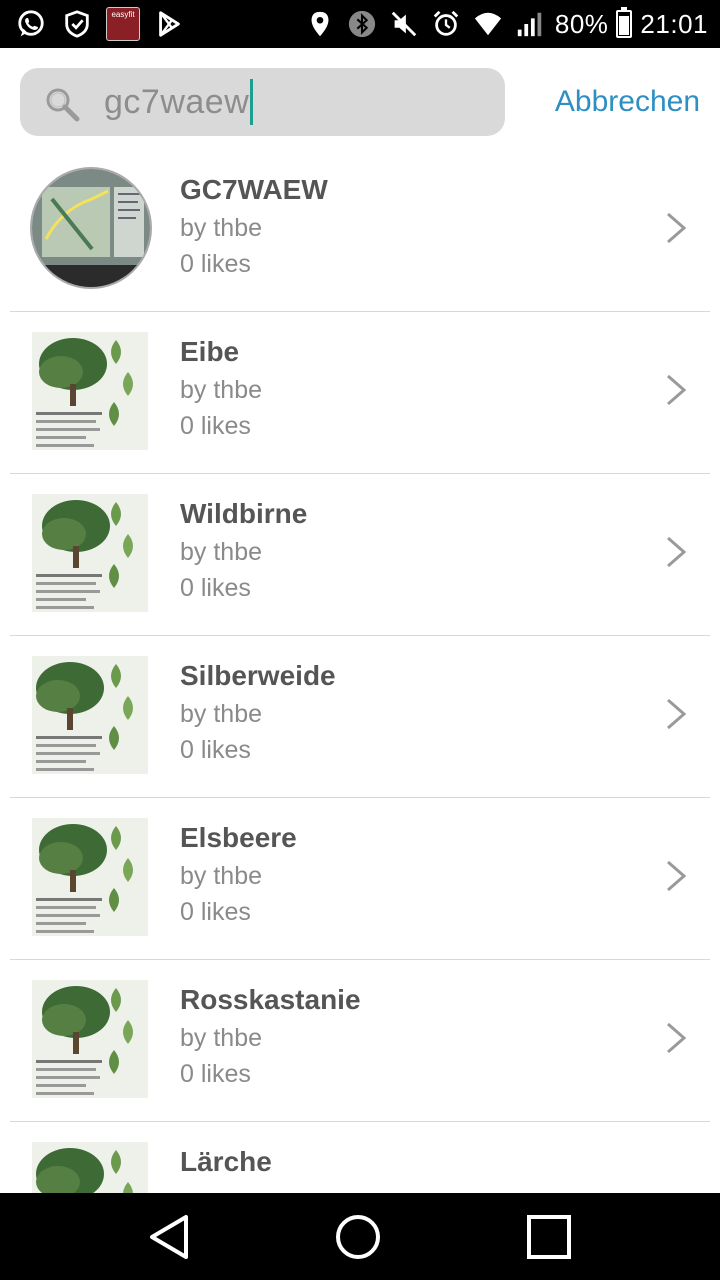  What do you see at coordinates (238, 837) in the screenshot?
I see `item-title: Elsbeere` at bounding box center [238, 837].